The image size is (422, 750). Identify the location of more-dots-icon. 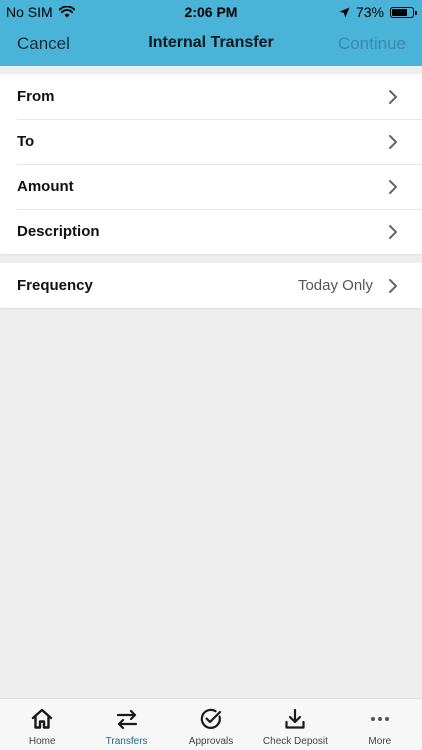
(379, 719).